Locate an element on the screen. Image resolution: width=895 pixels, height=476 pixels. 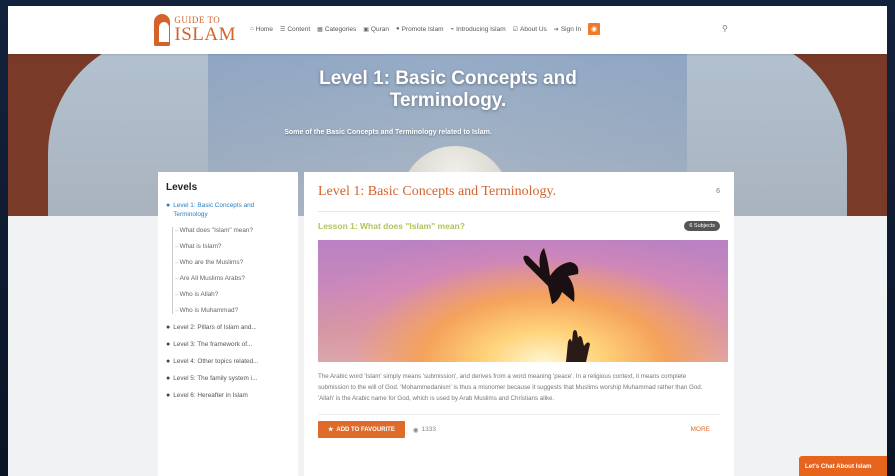
introducing-icon: ◒ is located at coordinates (452, 29).